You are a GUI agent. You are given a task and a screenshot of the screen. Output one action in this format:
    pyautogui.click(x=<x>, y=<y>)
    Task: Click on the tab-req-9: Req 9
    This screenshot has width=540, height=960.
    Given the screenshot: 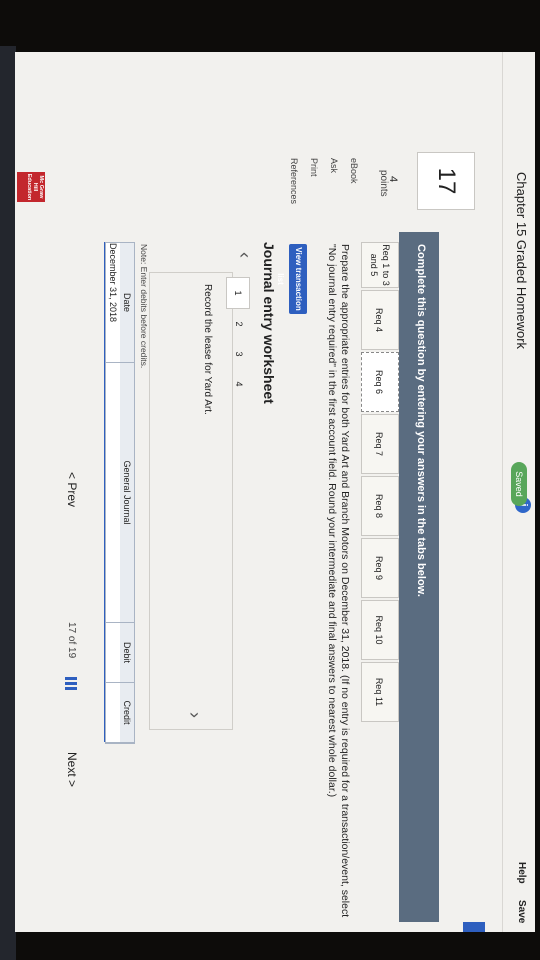 What is the action you would take?
    pyautogui.click(x=380, y=568)
    